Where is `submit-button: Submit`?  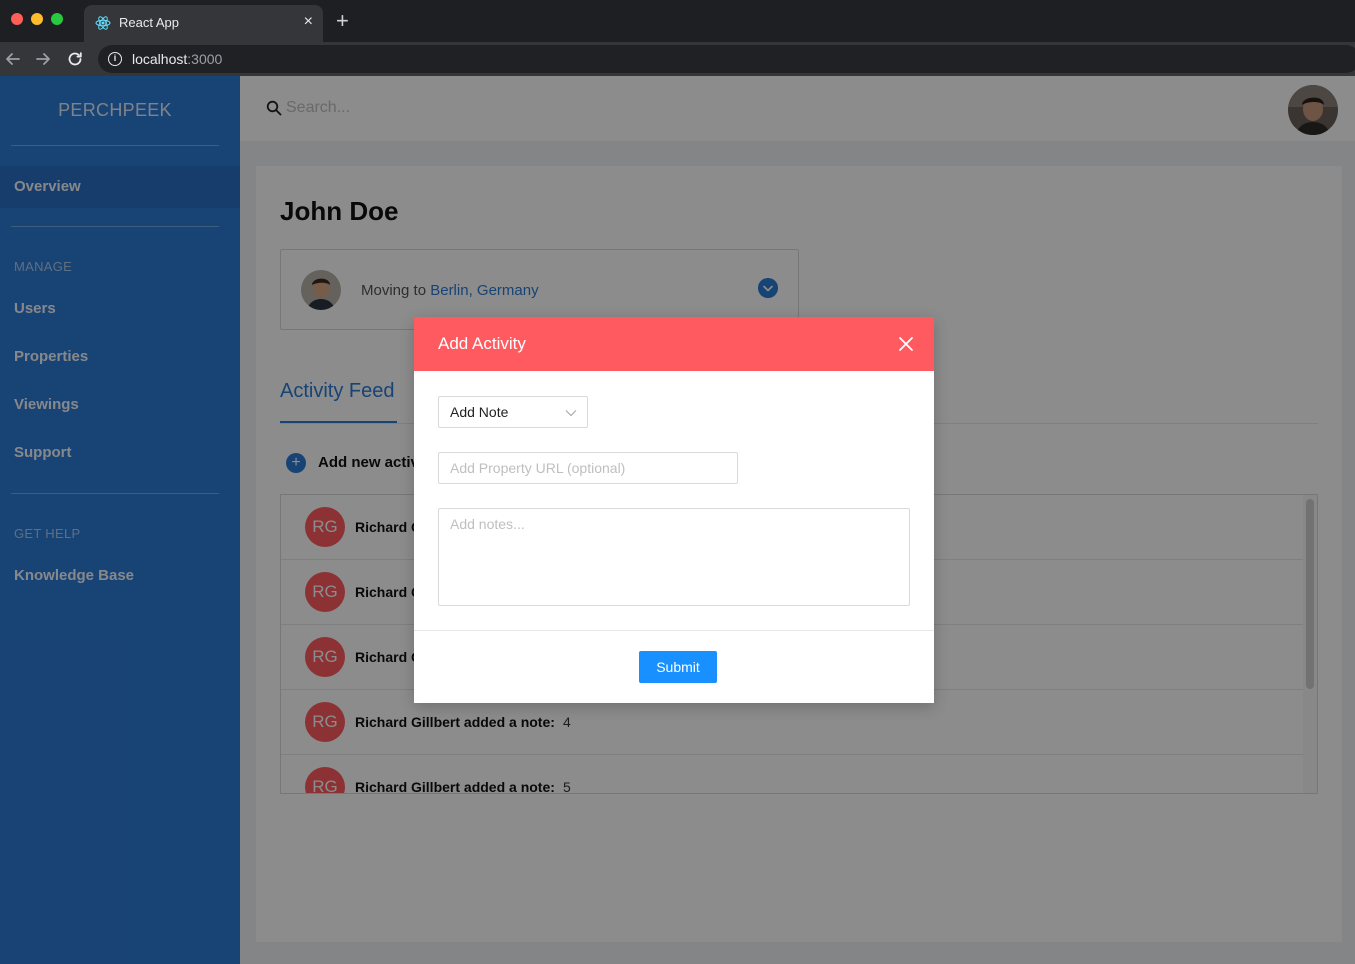 submit-button: Submit is located at coordinates (678, 667).